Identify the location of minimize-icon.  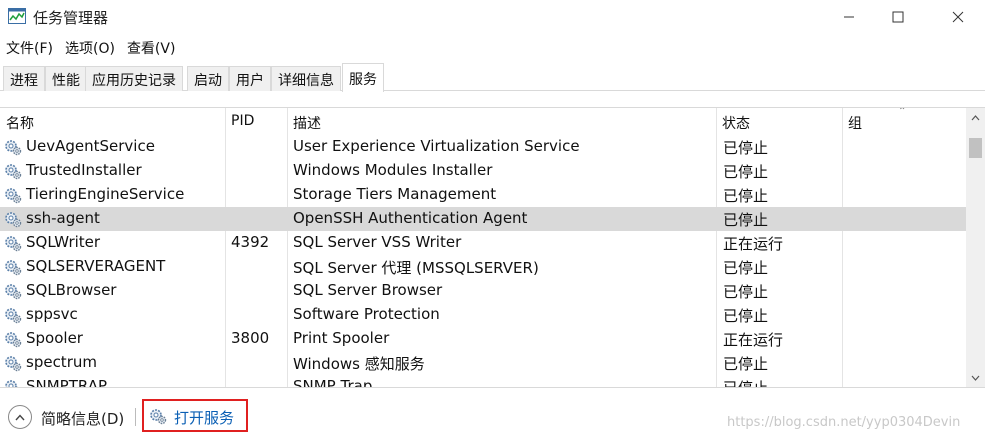
(849, 17).